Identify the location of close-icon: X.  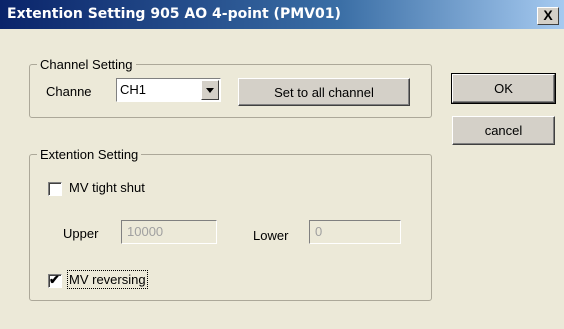
(548, 15).